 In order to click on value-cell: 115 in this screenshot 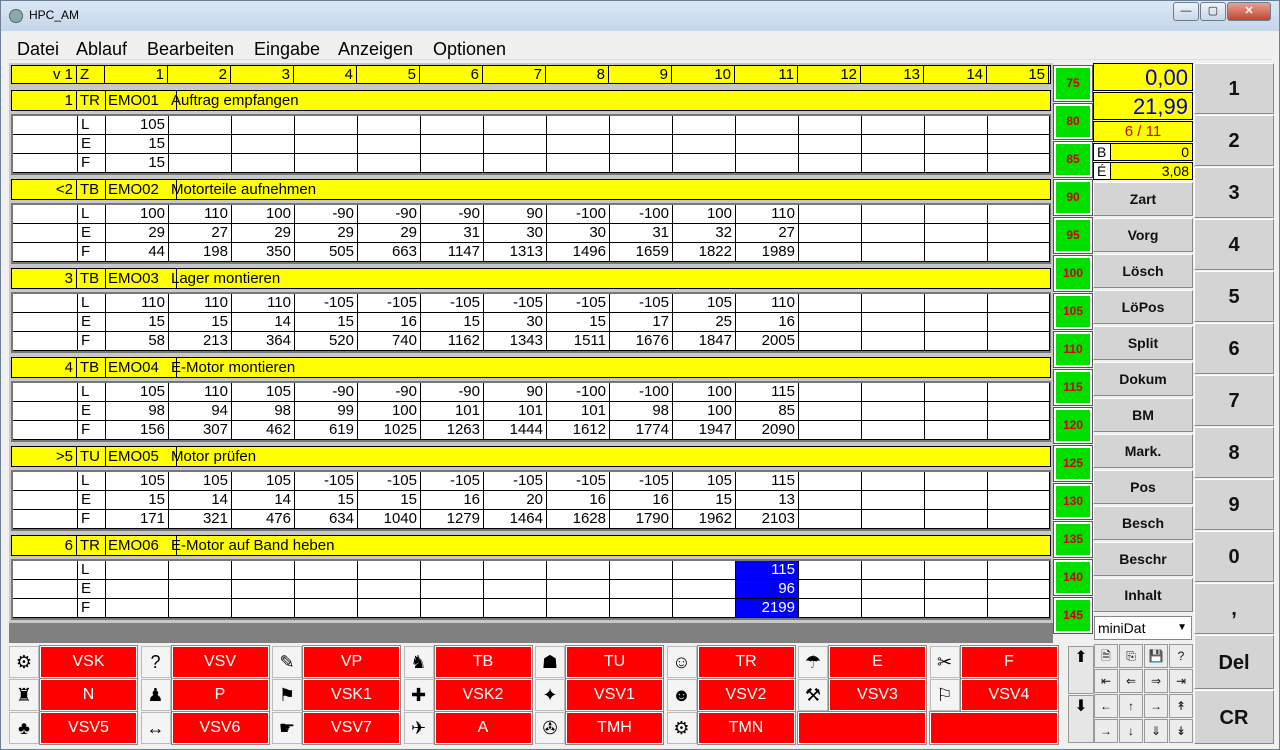, I will do `click(767, 481)`.